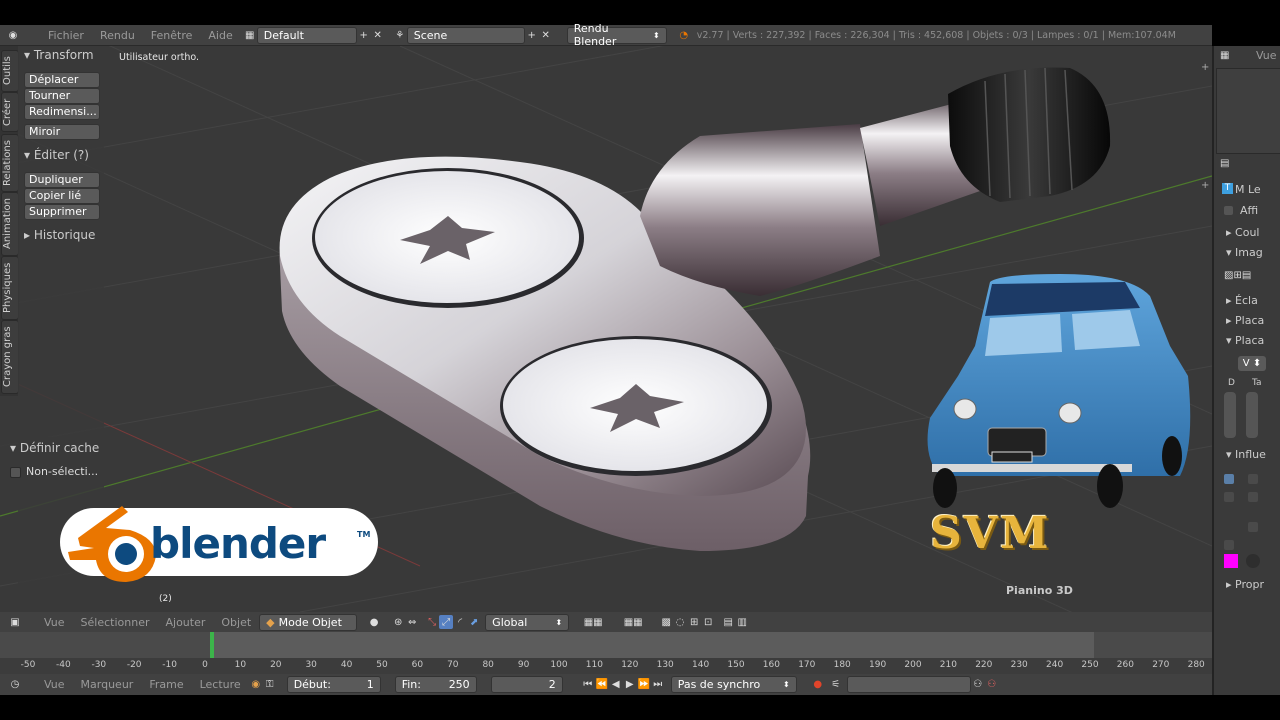 The width and height of the screenshot is (1280, 720). Describe the element at coordinates (256, 685) in the screenshot. I see `keying-icon: ◉` at that location.